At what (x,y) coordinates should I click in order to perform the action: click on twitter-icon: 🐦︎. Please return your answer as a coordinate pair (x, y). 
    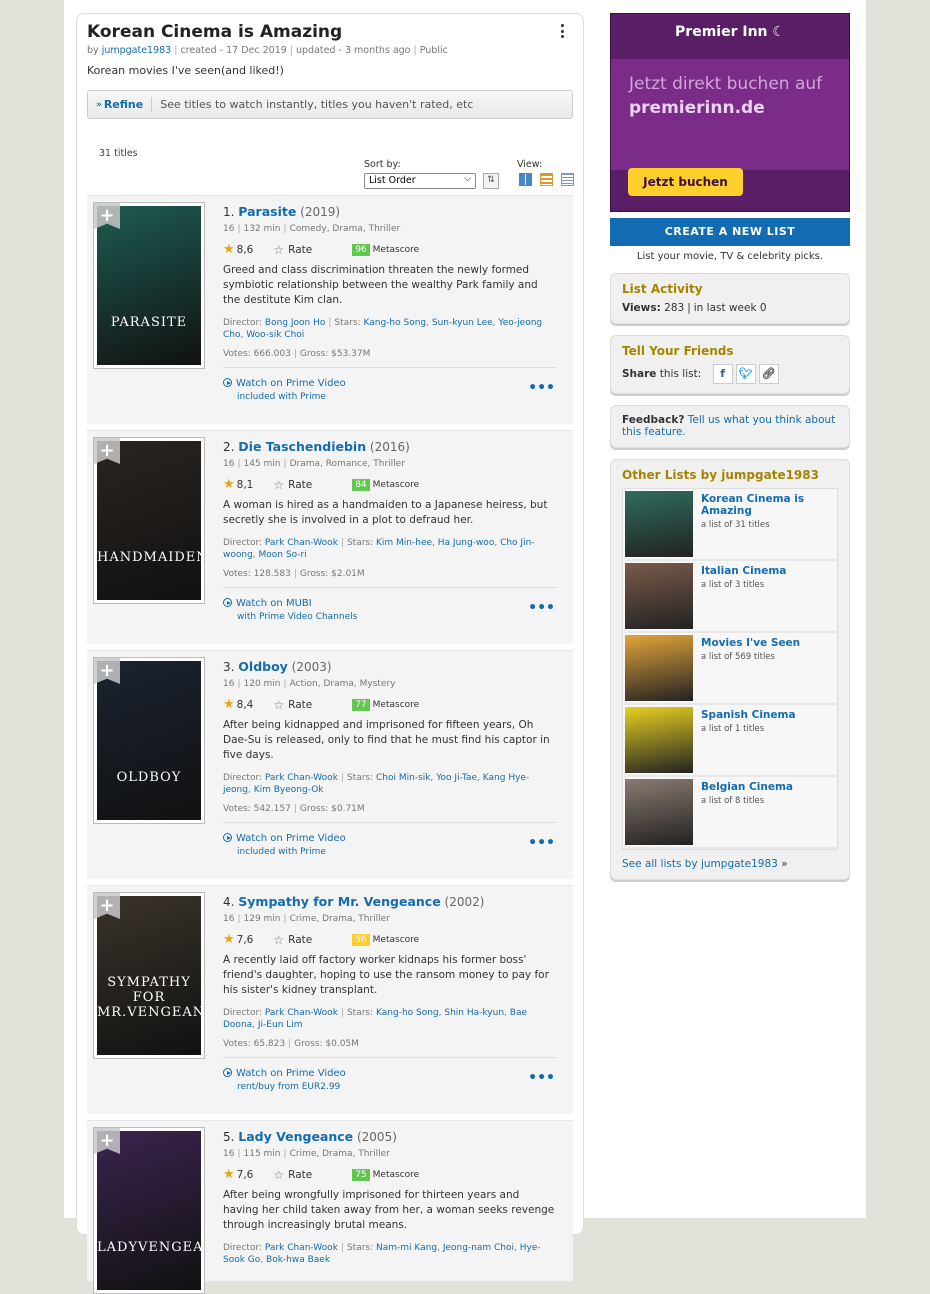
    Looking at the image, I should click on (745, 374).